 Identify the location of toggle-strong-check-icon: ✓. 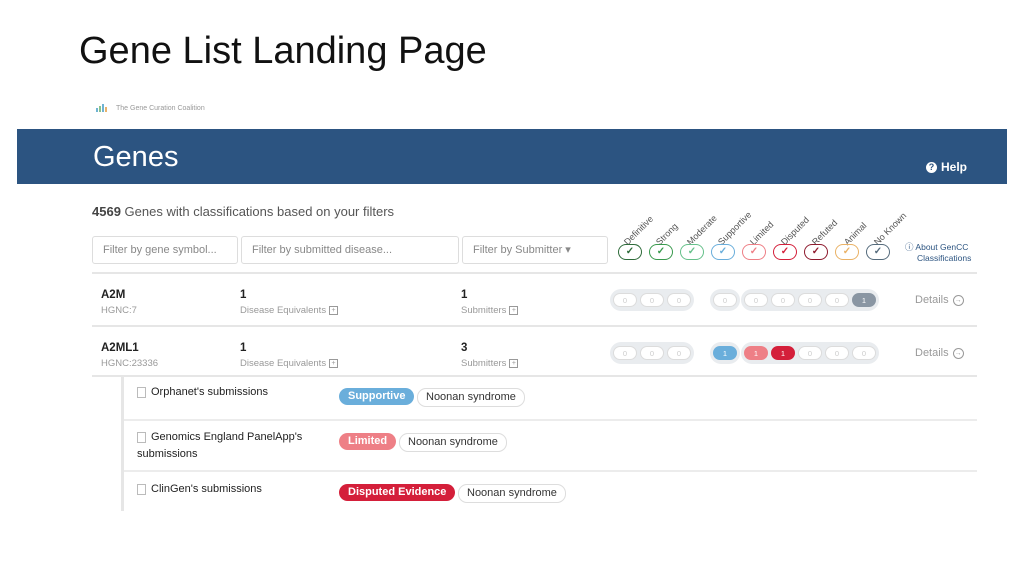
(661, 252).